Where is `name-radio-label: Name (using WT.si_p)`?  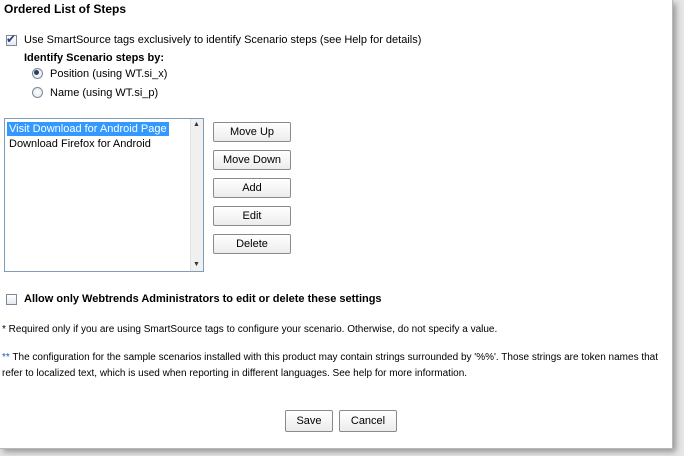 name-radio-label: Name (using WT.si_p) is located at coordinates (104, 93).